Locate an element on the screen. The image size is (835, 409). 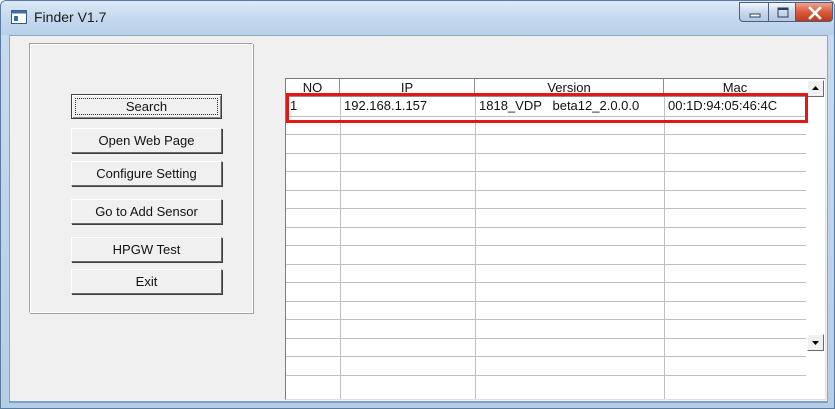
close-button is located at coordinates (814, 12).